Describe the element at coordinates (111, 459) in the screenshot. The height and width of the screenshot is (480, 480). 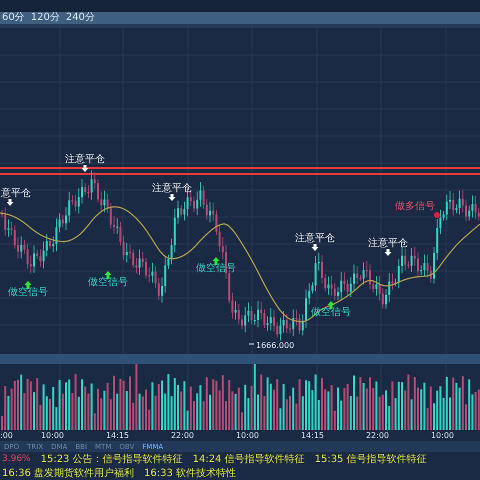
I see `news-item: 15:23 公告：信号指导软件特征` at that location.